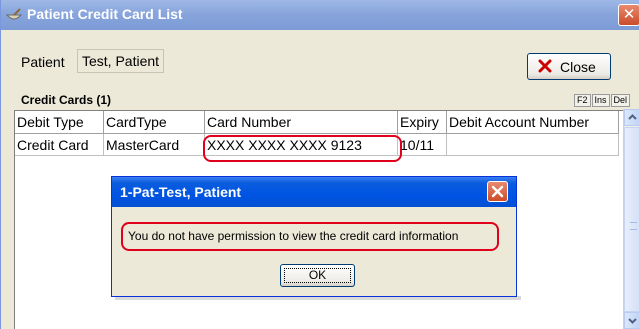  What do you see at coordinates (628, 15) in the screenshot?
I see `window-close-button: ✕` at bounding box center [628, 15].